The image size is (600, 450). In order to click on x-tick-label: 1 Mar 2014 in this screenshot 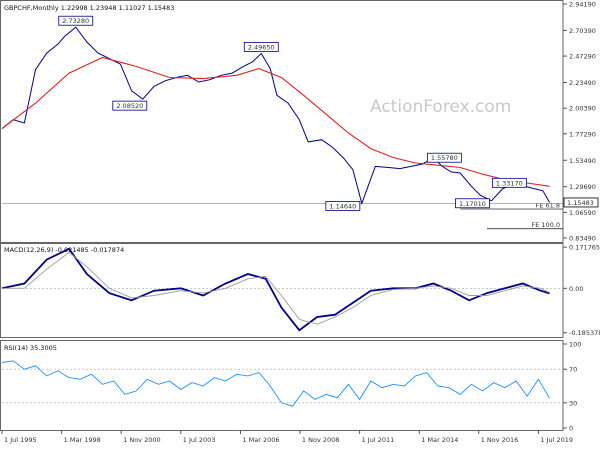, I will do `click(439, 440)`.